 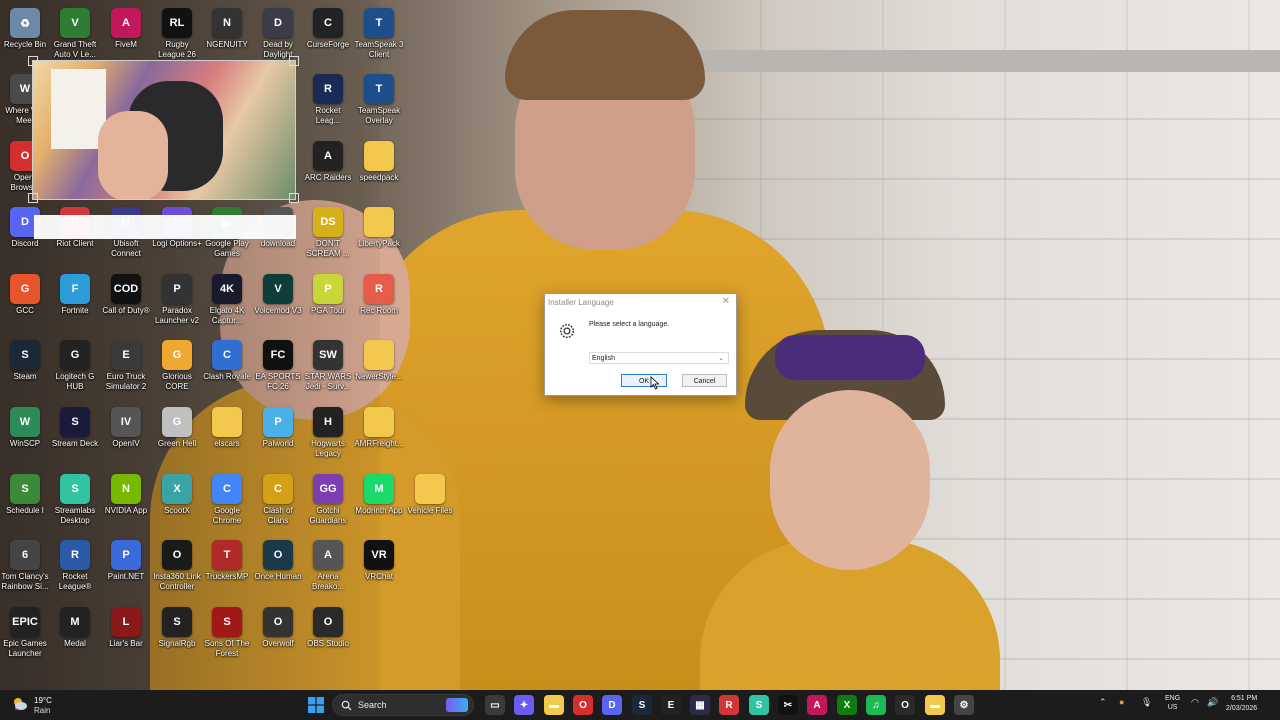 I want to click on desktop-icon: M Medal, so click(x=75, y=636).